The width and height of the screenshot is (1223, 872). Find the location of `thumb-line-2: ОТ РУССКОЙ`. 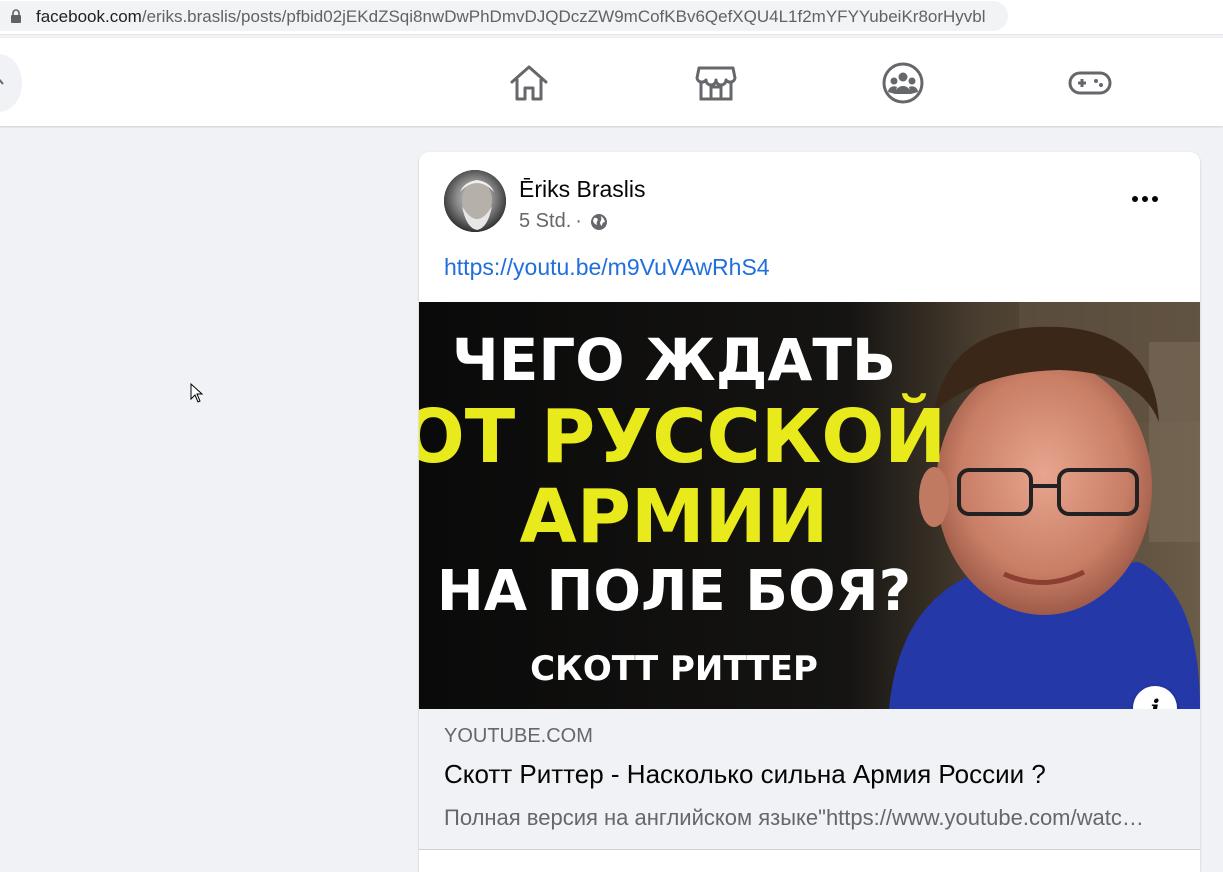

thumb-line-2: ОТ РУССКОЙ is located at coordinates (682, 436).